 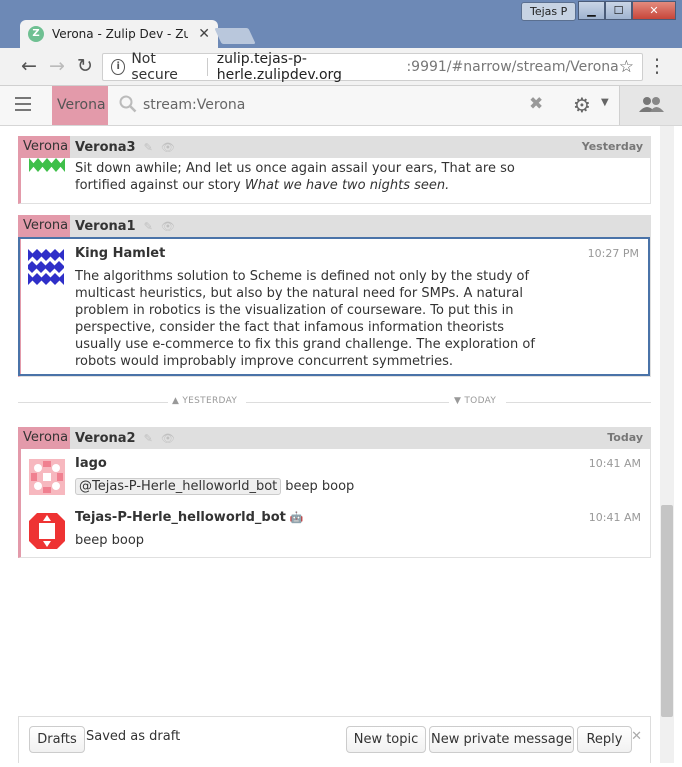 I want to click on browser-tab: Z Verona - Zulip Dev - Zulip ✕, so click(x=119, y=34).